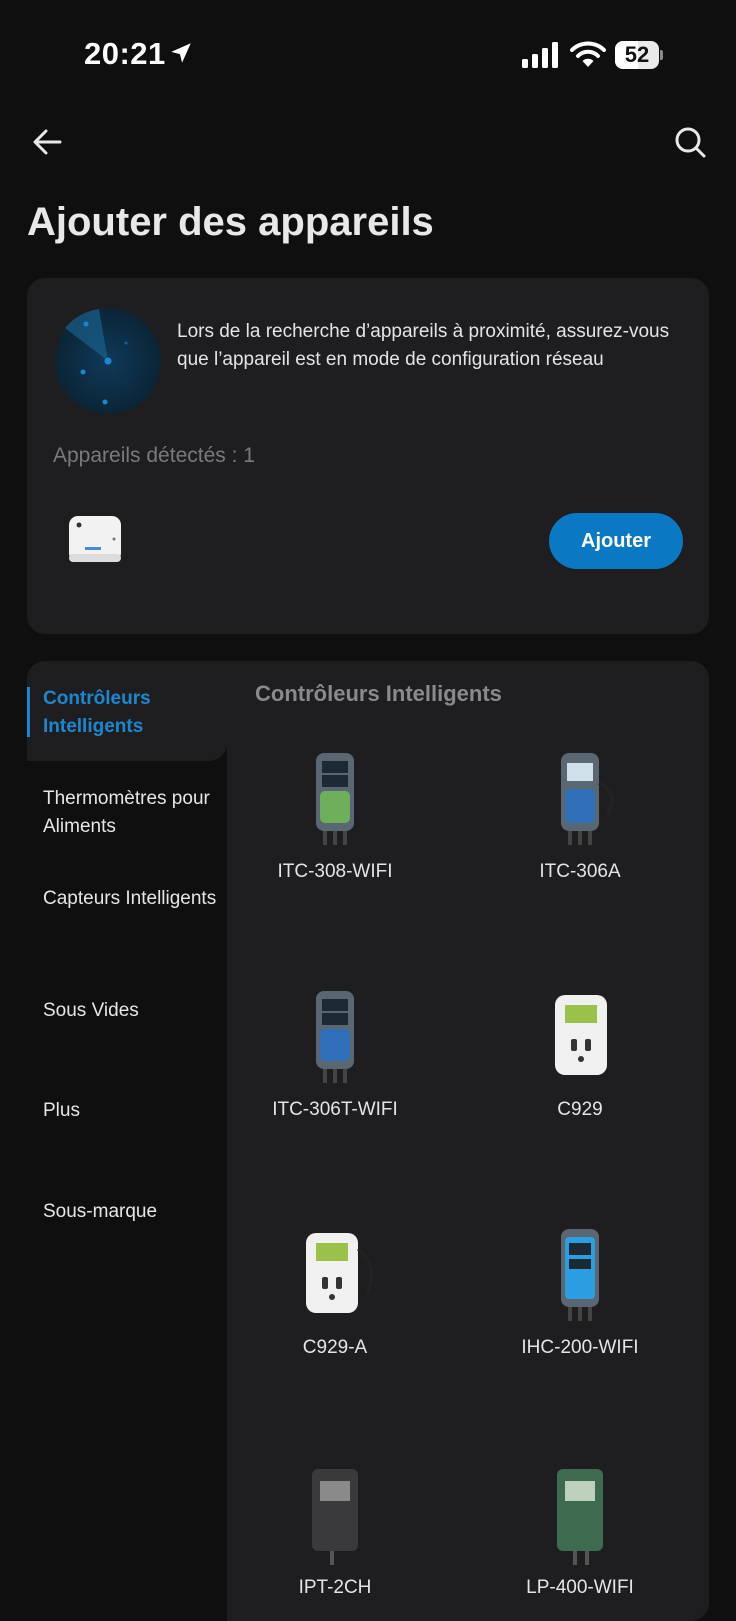  Describe the element at coordinates (580, 871) in the screenshot. I see `product-name: ITC-306A` at that location.